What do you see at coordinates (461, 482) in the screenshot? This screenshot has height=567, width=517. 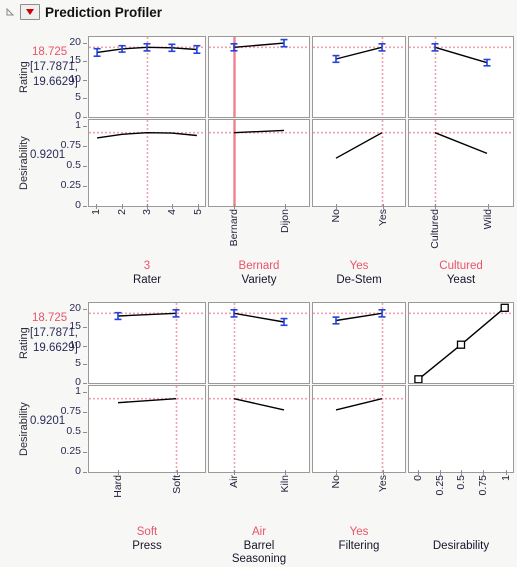 I see `x-tick-label: 0.5` at bounding box center [461, 482].